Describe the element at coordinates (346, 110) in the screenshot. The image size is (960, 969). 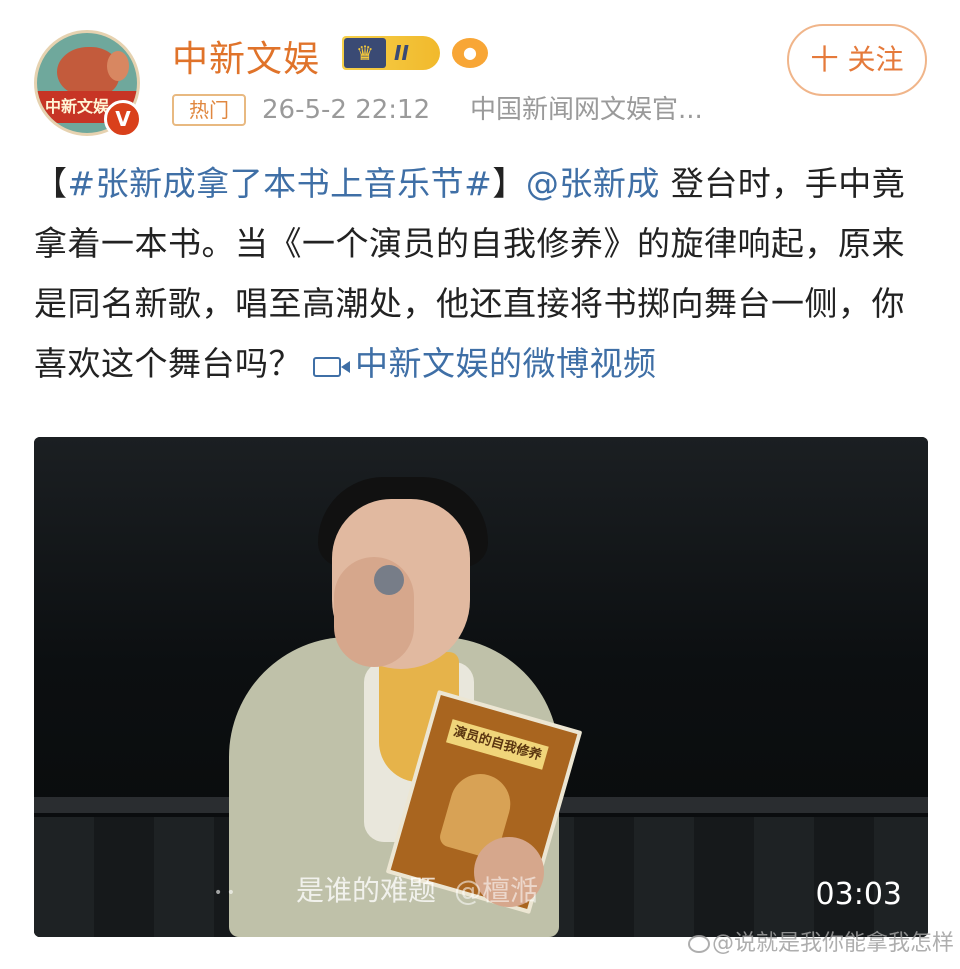
I see `post-time: 26-5-2 22:12` at that location.